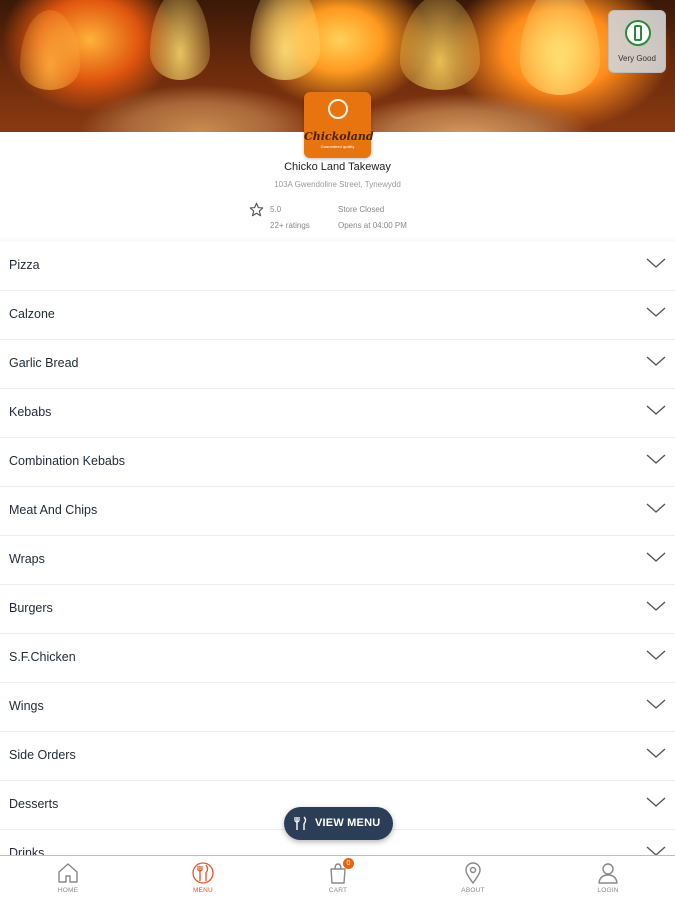 This screenshot has height=900, width=675. I want to click on category-label: Wings, so click(26, 706).